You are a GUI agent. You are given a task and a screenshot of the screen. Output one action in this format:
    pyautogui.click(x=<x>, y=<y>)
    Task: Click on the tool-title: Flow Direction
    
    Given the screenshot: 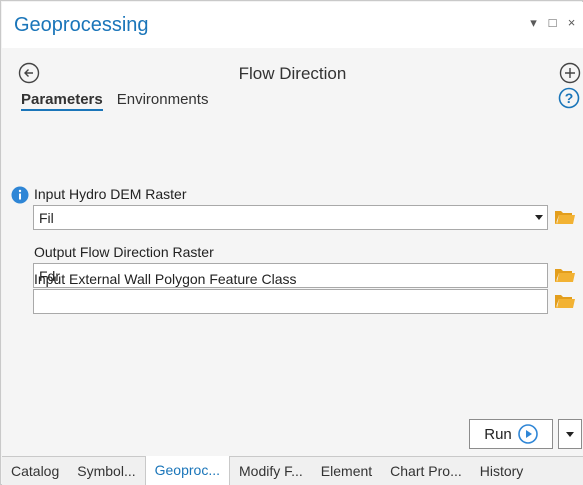 What is the action you would take?
    pyautogui.click(x=292, y=73)
    